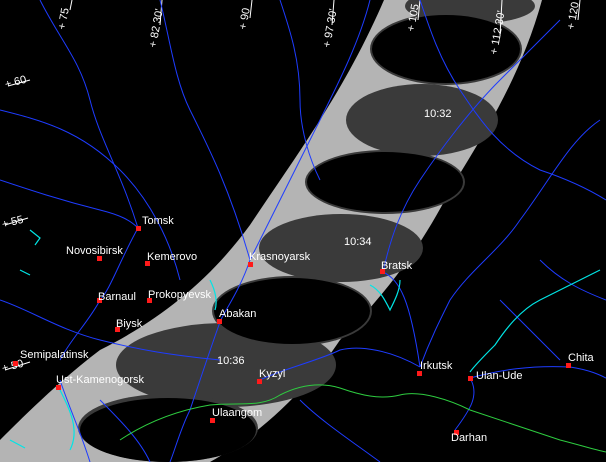  Describe the element at coordinates (156, 28) in the screenshot. I see `grid-label-lon: + 82 30'` at that location.